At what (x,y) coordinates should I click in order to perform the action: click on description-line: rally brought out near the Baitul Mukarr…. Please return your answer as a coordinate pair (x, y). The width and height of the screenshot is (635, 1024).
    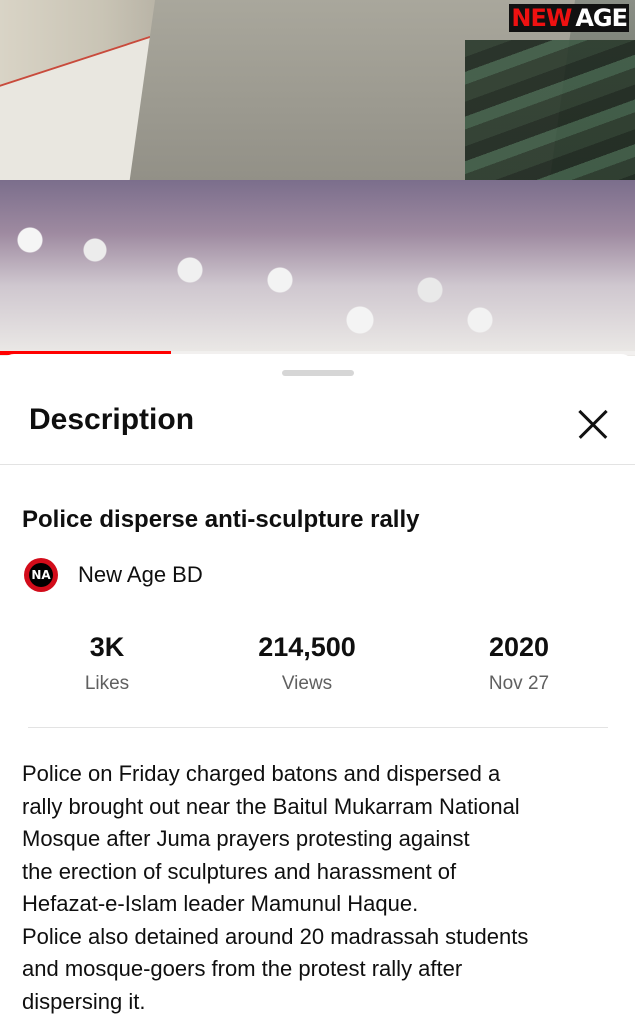
    Looking at the image, I should click on (271, 806).